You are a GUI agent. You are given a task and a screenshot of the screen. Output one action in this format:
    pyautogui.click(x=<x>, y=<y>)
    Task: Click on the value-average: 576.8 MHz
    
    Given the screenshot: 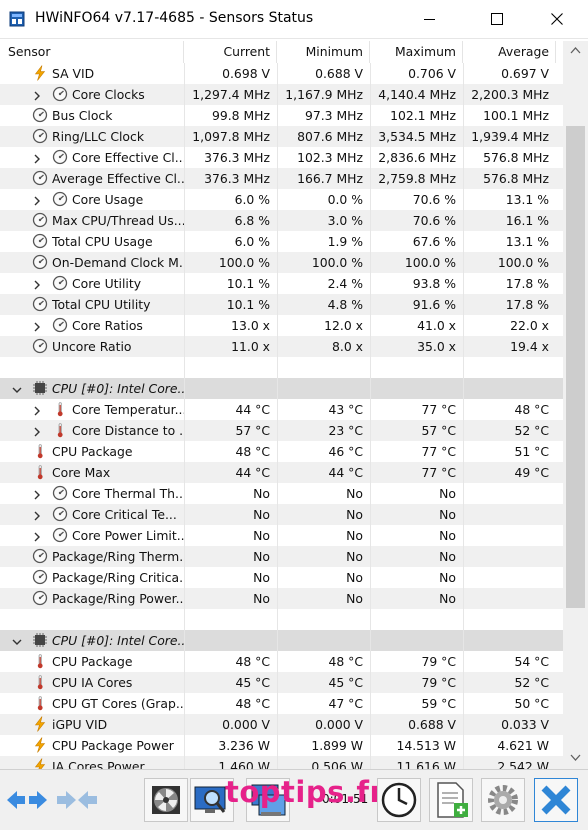 What is the action you would take?
    pyautogui.click(x=509, y=178)
    